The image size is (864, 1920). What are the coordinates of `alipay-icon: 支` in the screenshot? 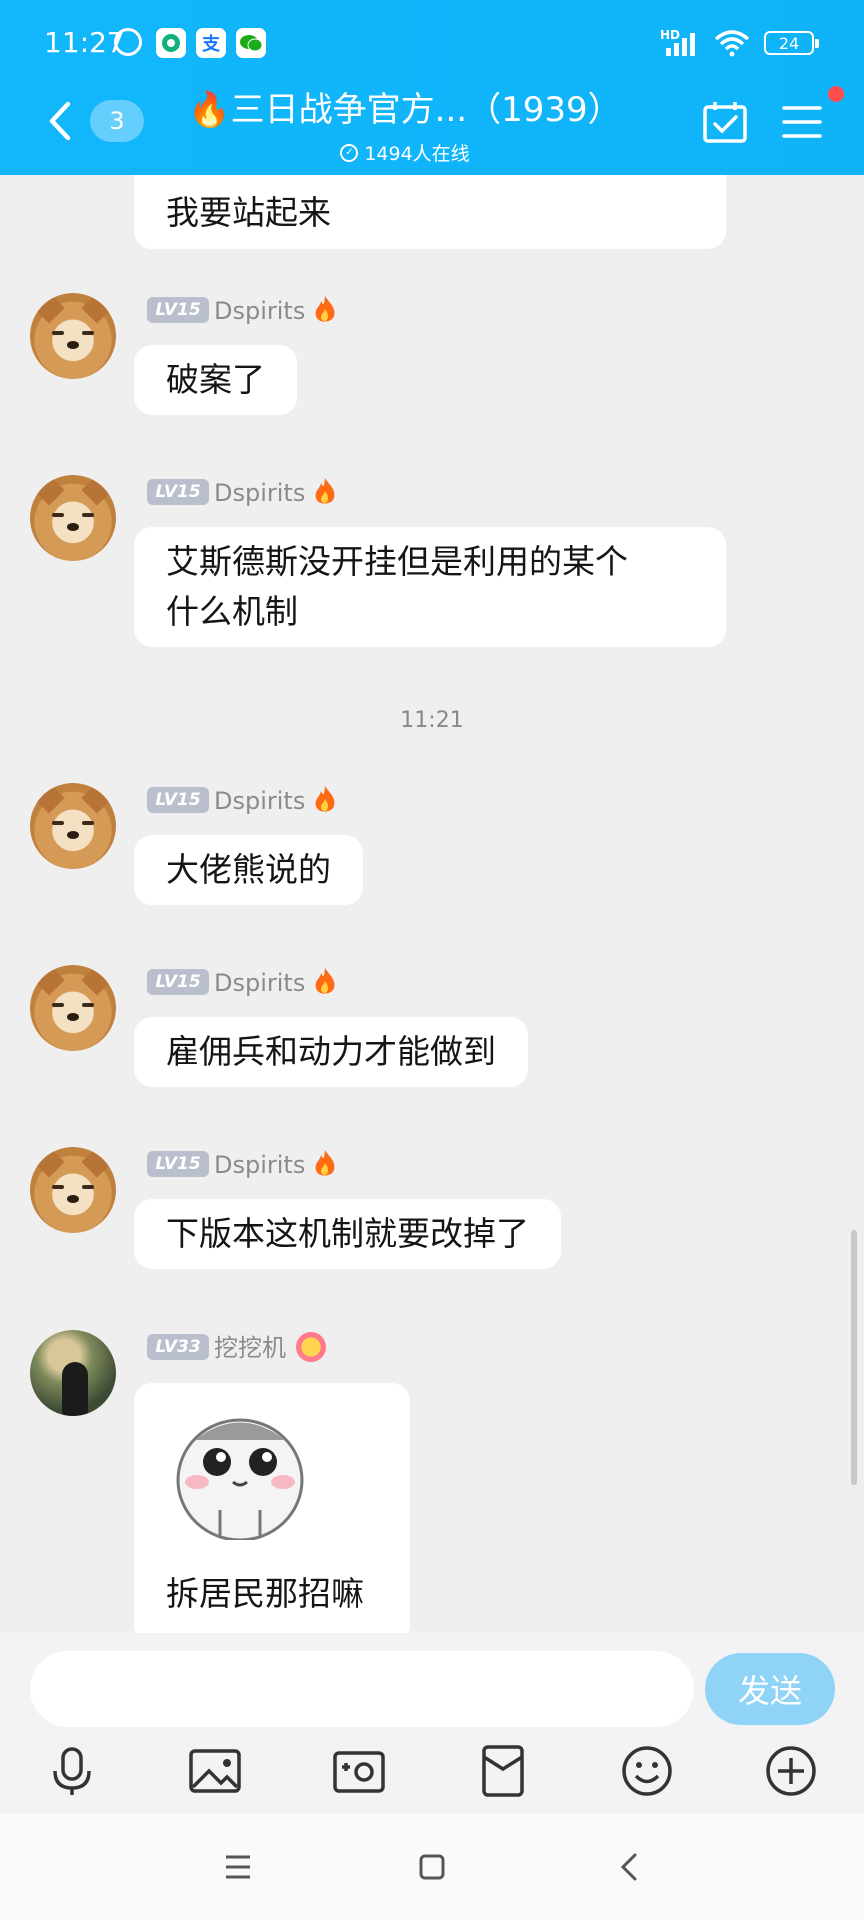 It's located at (211, 43).